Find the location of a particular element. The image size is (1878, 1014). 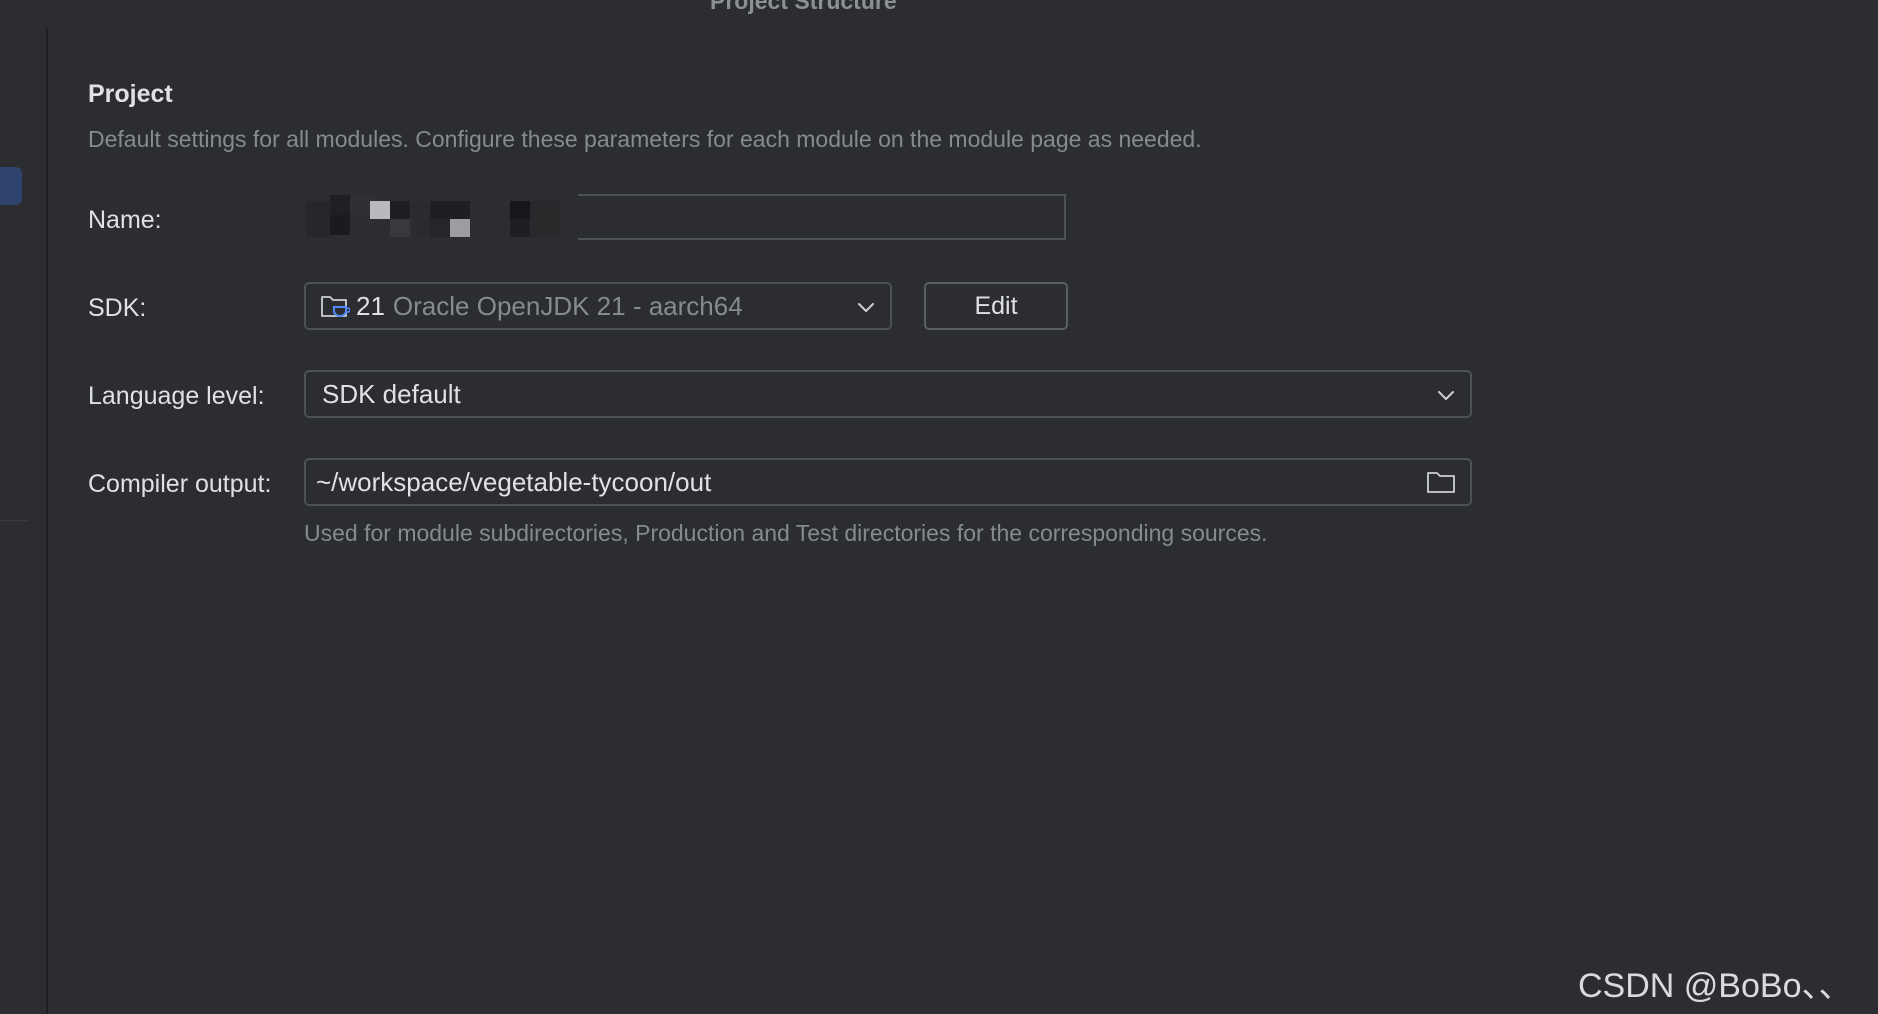

compiler-output-label: Compiler output: is located at coordinates (180, 484).